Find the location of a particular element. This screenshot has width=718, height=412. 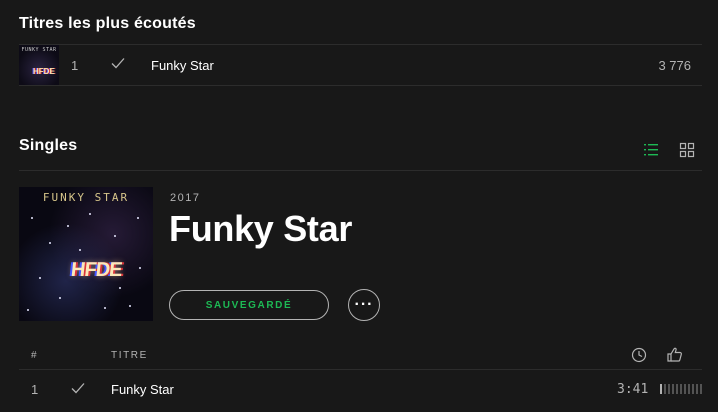

release-year: 2017 is located at coordinates (185, 198).